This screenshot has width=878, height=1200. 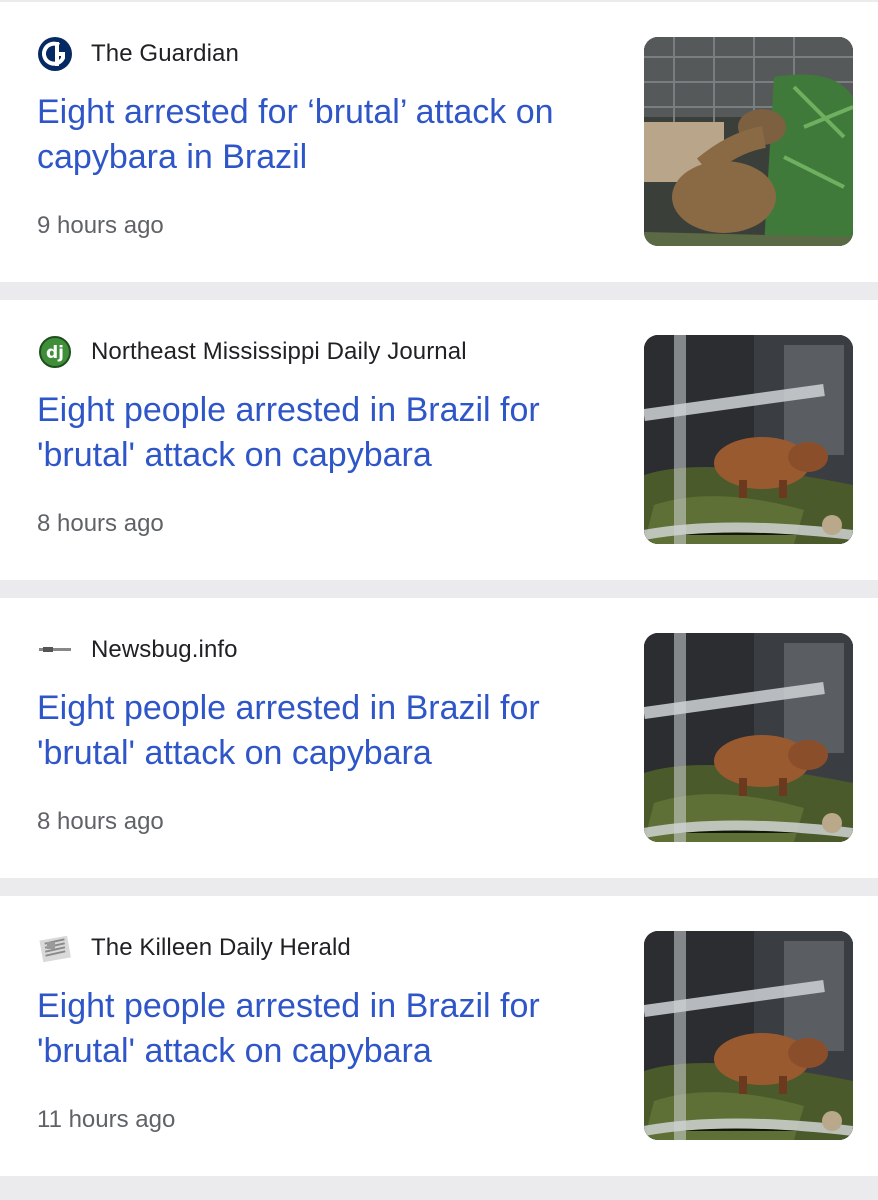 I want to click on svg-text: dj, so click(x=55, y=353).